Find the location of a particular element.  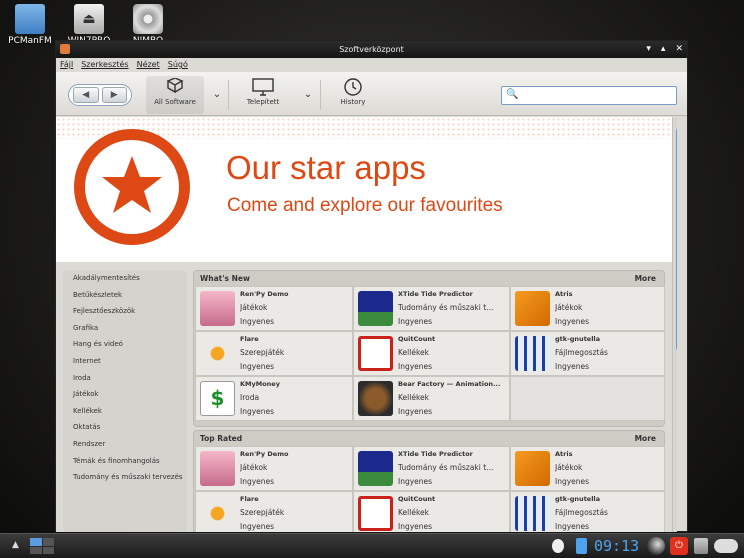

app-category: Játékok is located at coordinates (254, 467).